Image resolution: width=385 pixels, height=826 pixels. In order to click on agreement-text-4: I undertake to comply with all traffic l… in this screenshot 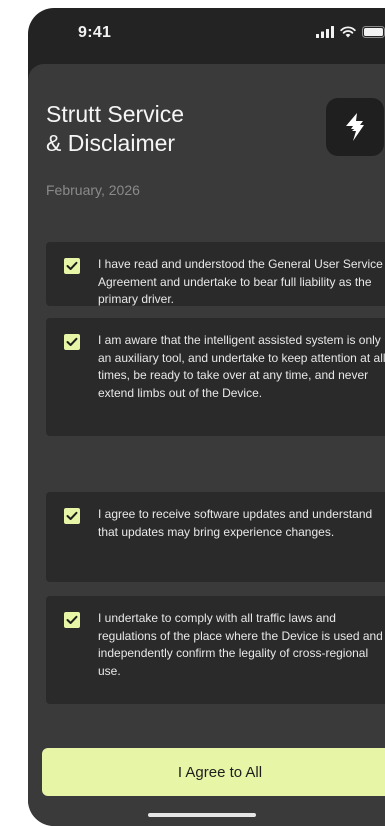, I will do `click(240, 644)`.